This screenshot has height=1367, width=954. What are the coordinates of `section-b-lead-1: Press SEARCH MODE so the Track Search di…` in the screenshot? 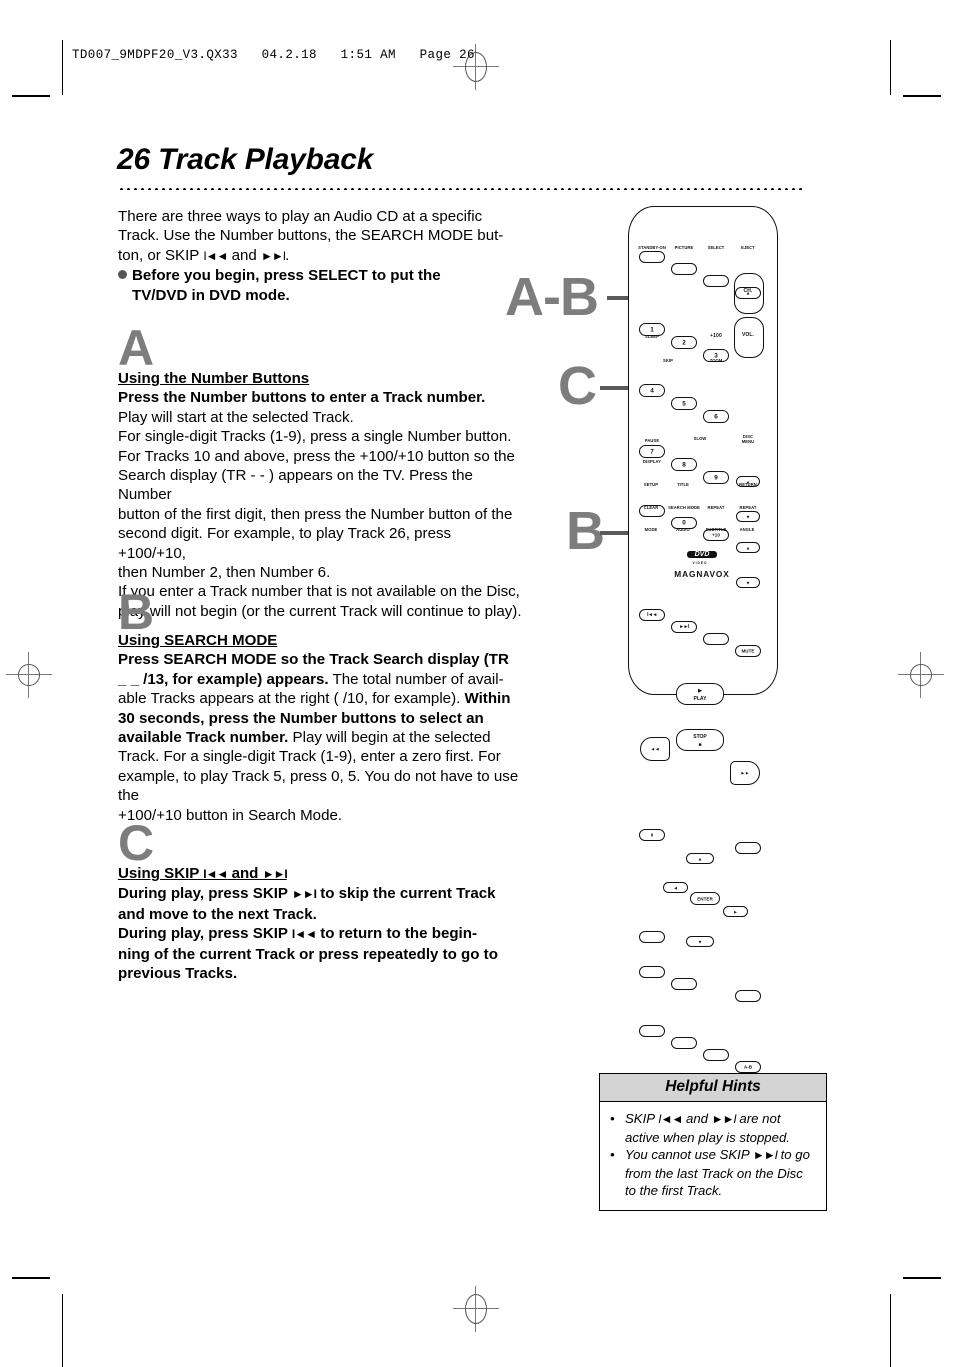 It's located at (313, 660).